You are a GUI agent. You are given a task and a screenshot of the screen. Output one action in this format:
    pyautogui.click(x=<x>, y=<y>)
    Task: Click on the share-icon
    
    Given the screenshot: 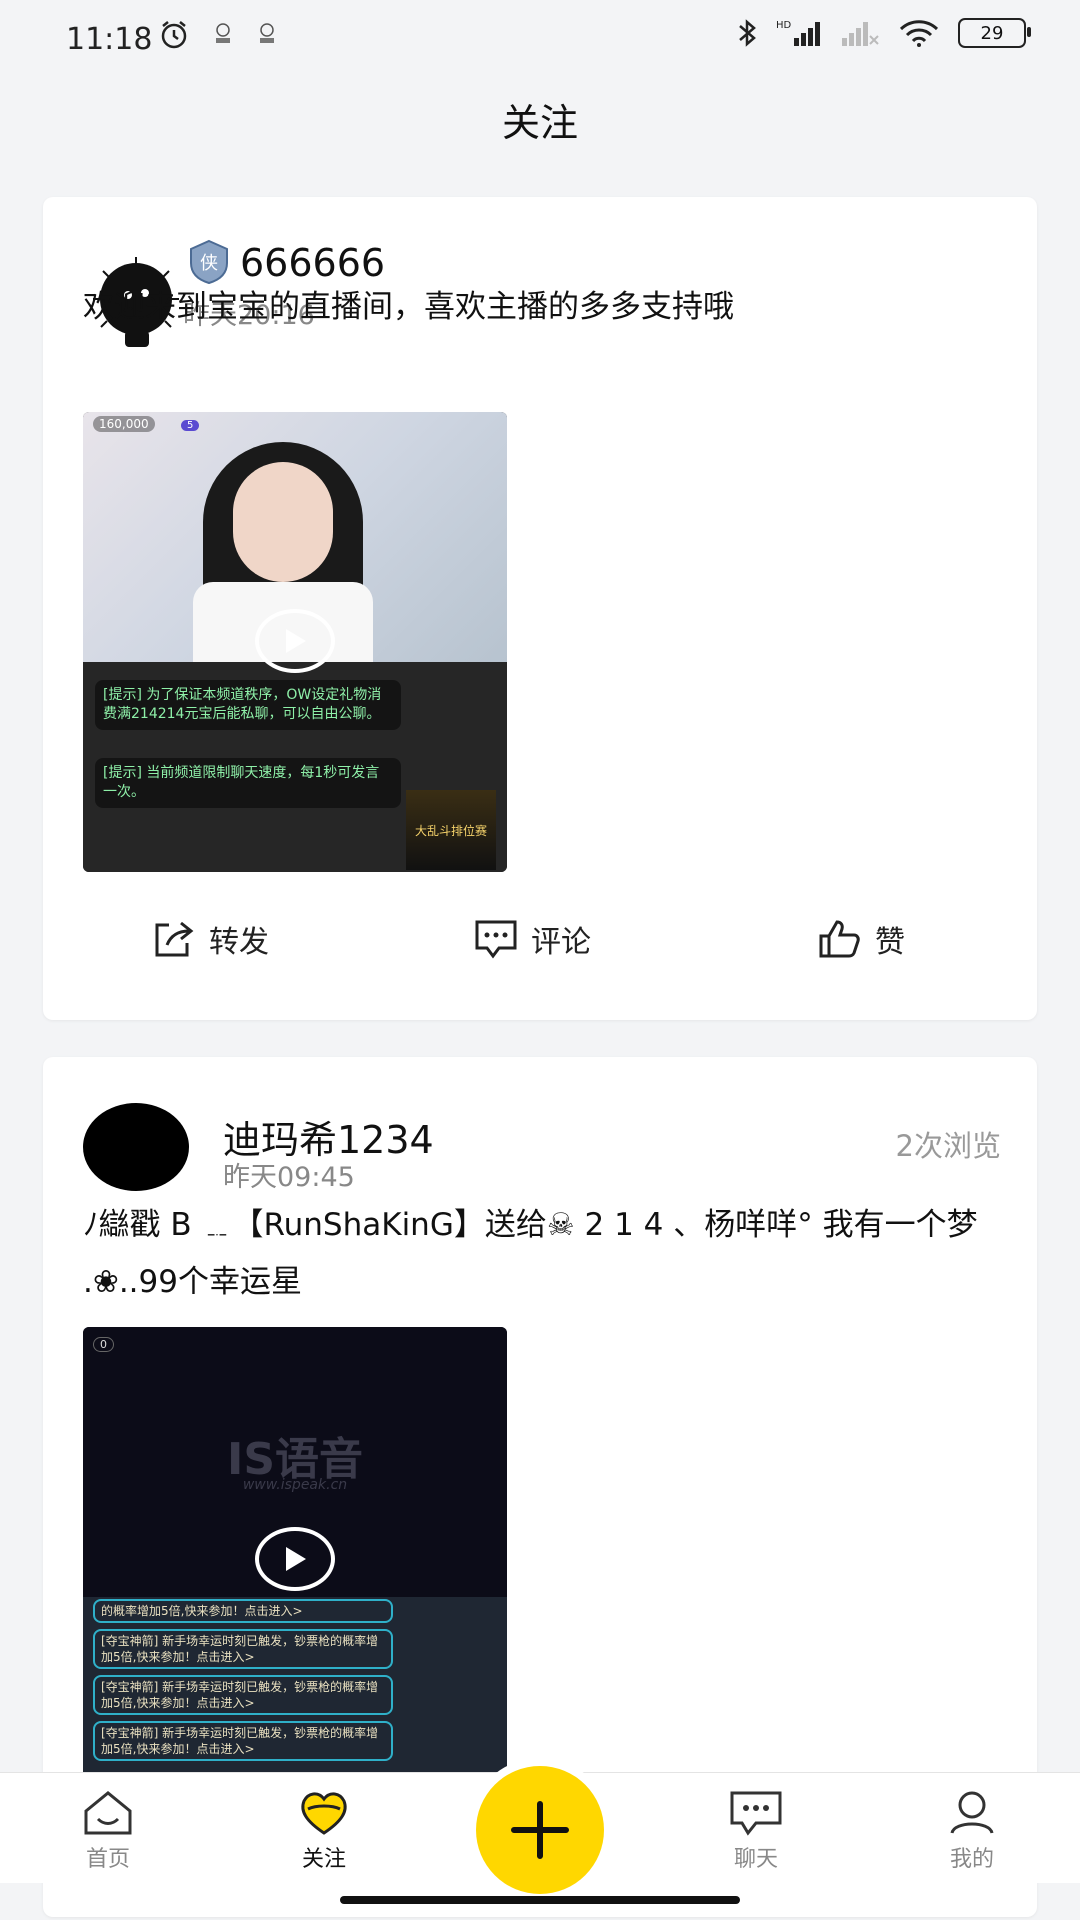 What is the action you would take?
    pyautogui.click(x=174, y=939)
    